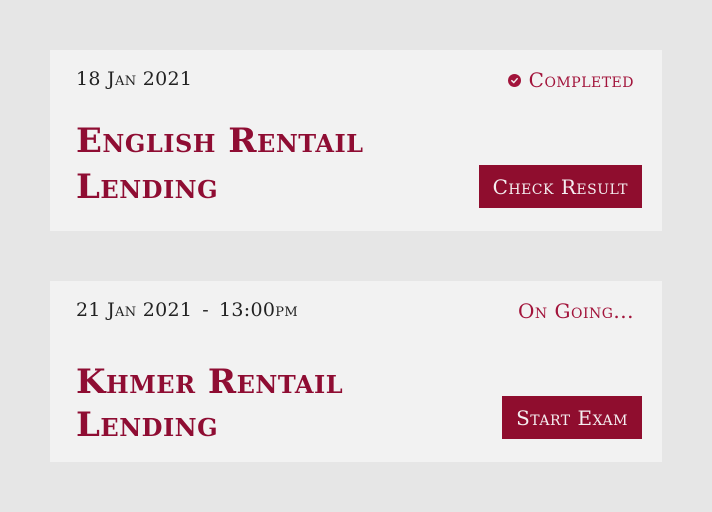 This screenshot has width=712, height=512. I want to click on check-circle-icon, so click(514, 80).